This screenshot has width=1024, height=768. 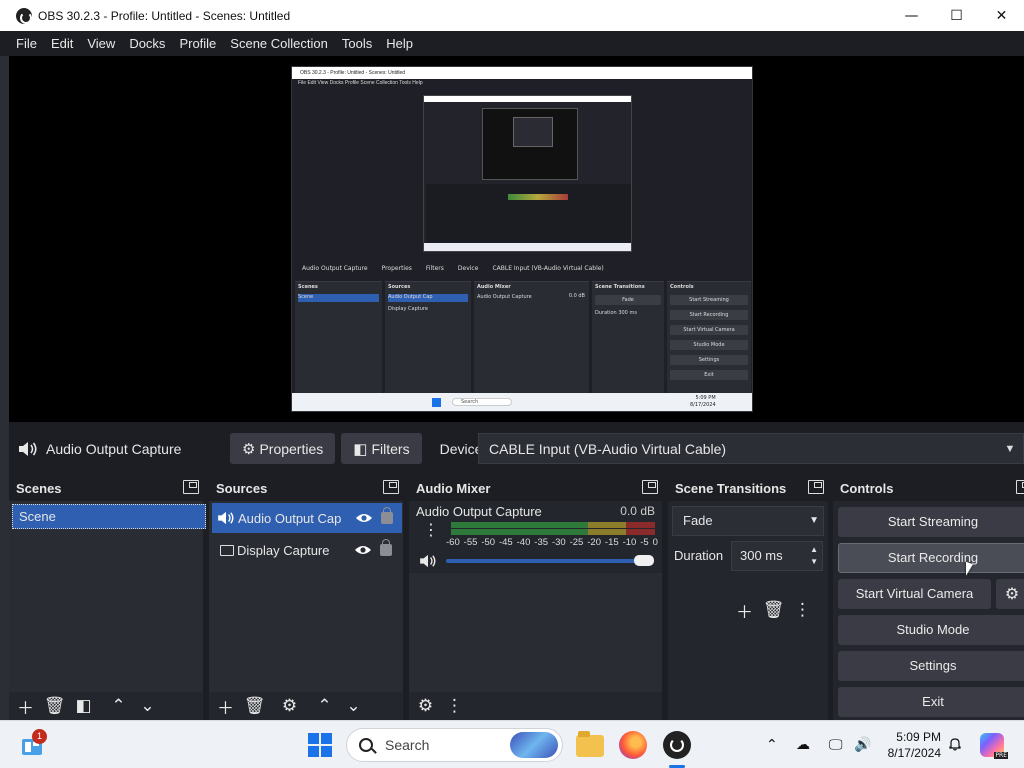 I want to click on duration-label: Duration, so click(x=699, y=555).